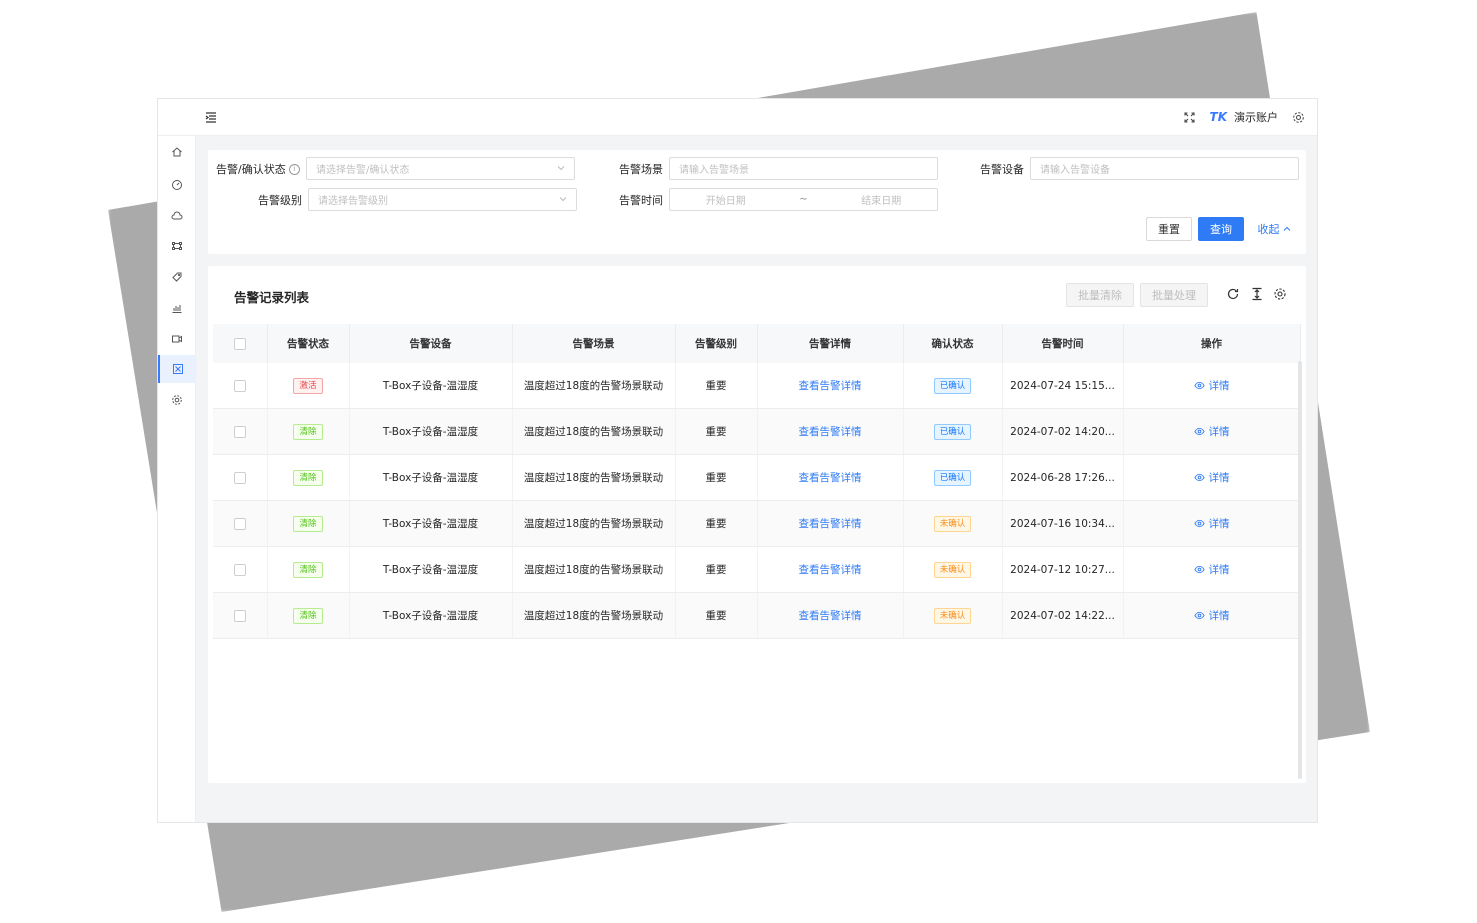  Describe the element at coordinates (1189, 117) in the screenshot. I see `fullscreen-icon` at that location.